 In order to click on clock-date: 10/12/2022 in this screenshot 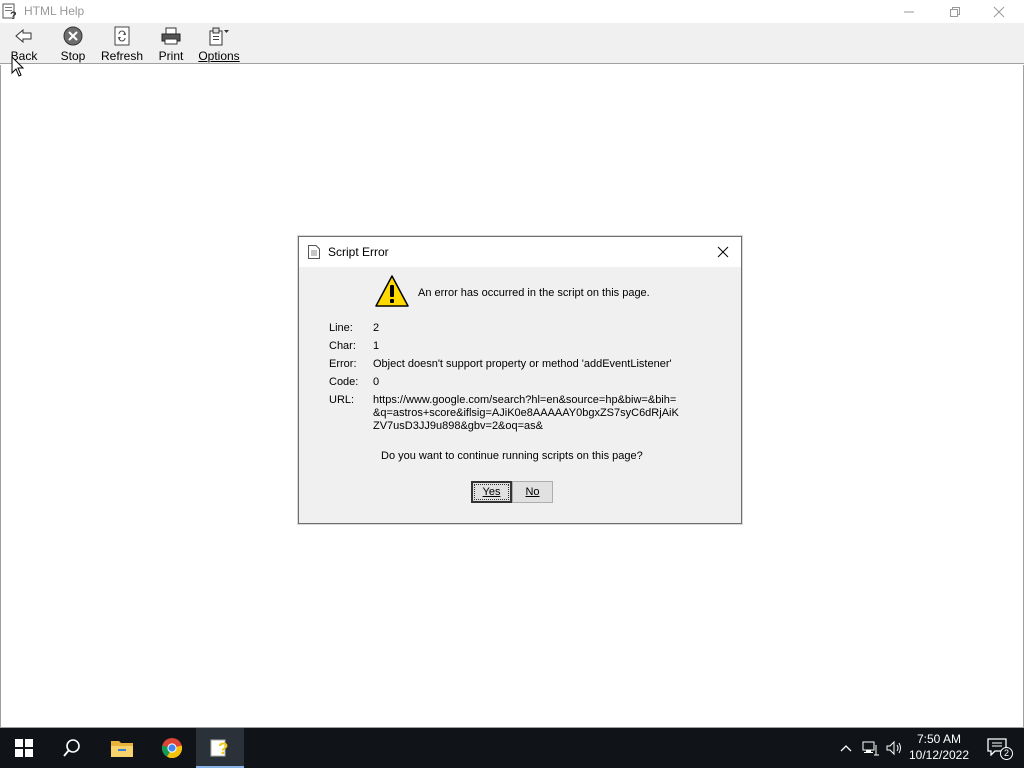, I will do `click(939, 755)`.